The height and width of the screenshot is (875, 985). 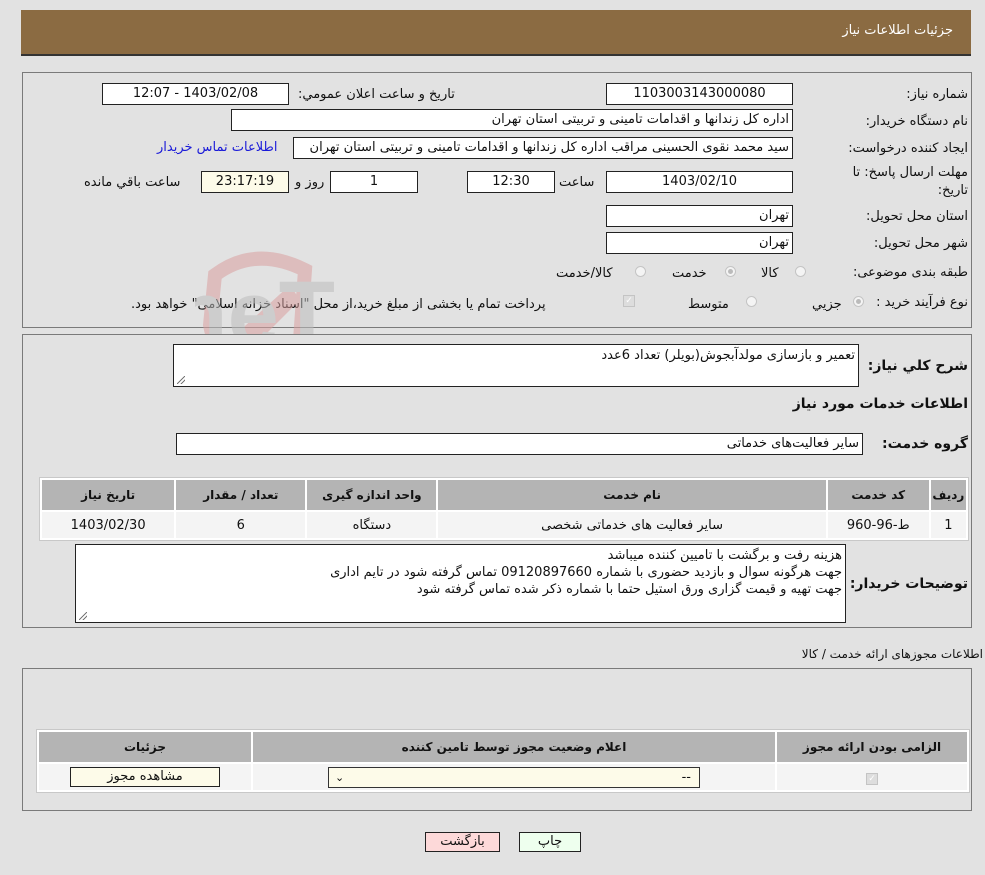 I want to click on col-permit-required: الزامی بودن ارائه مجوز, so click(x=872, y=747).